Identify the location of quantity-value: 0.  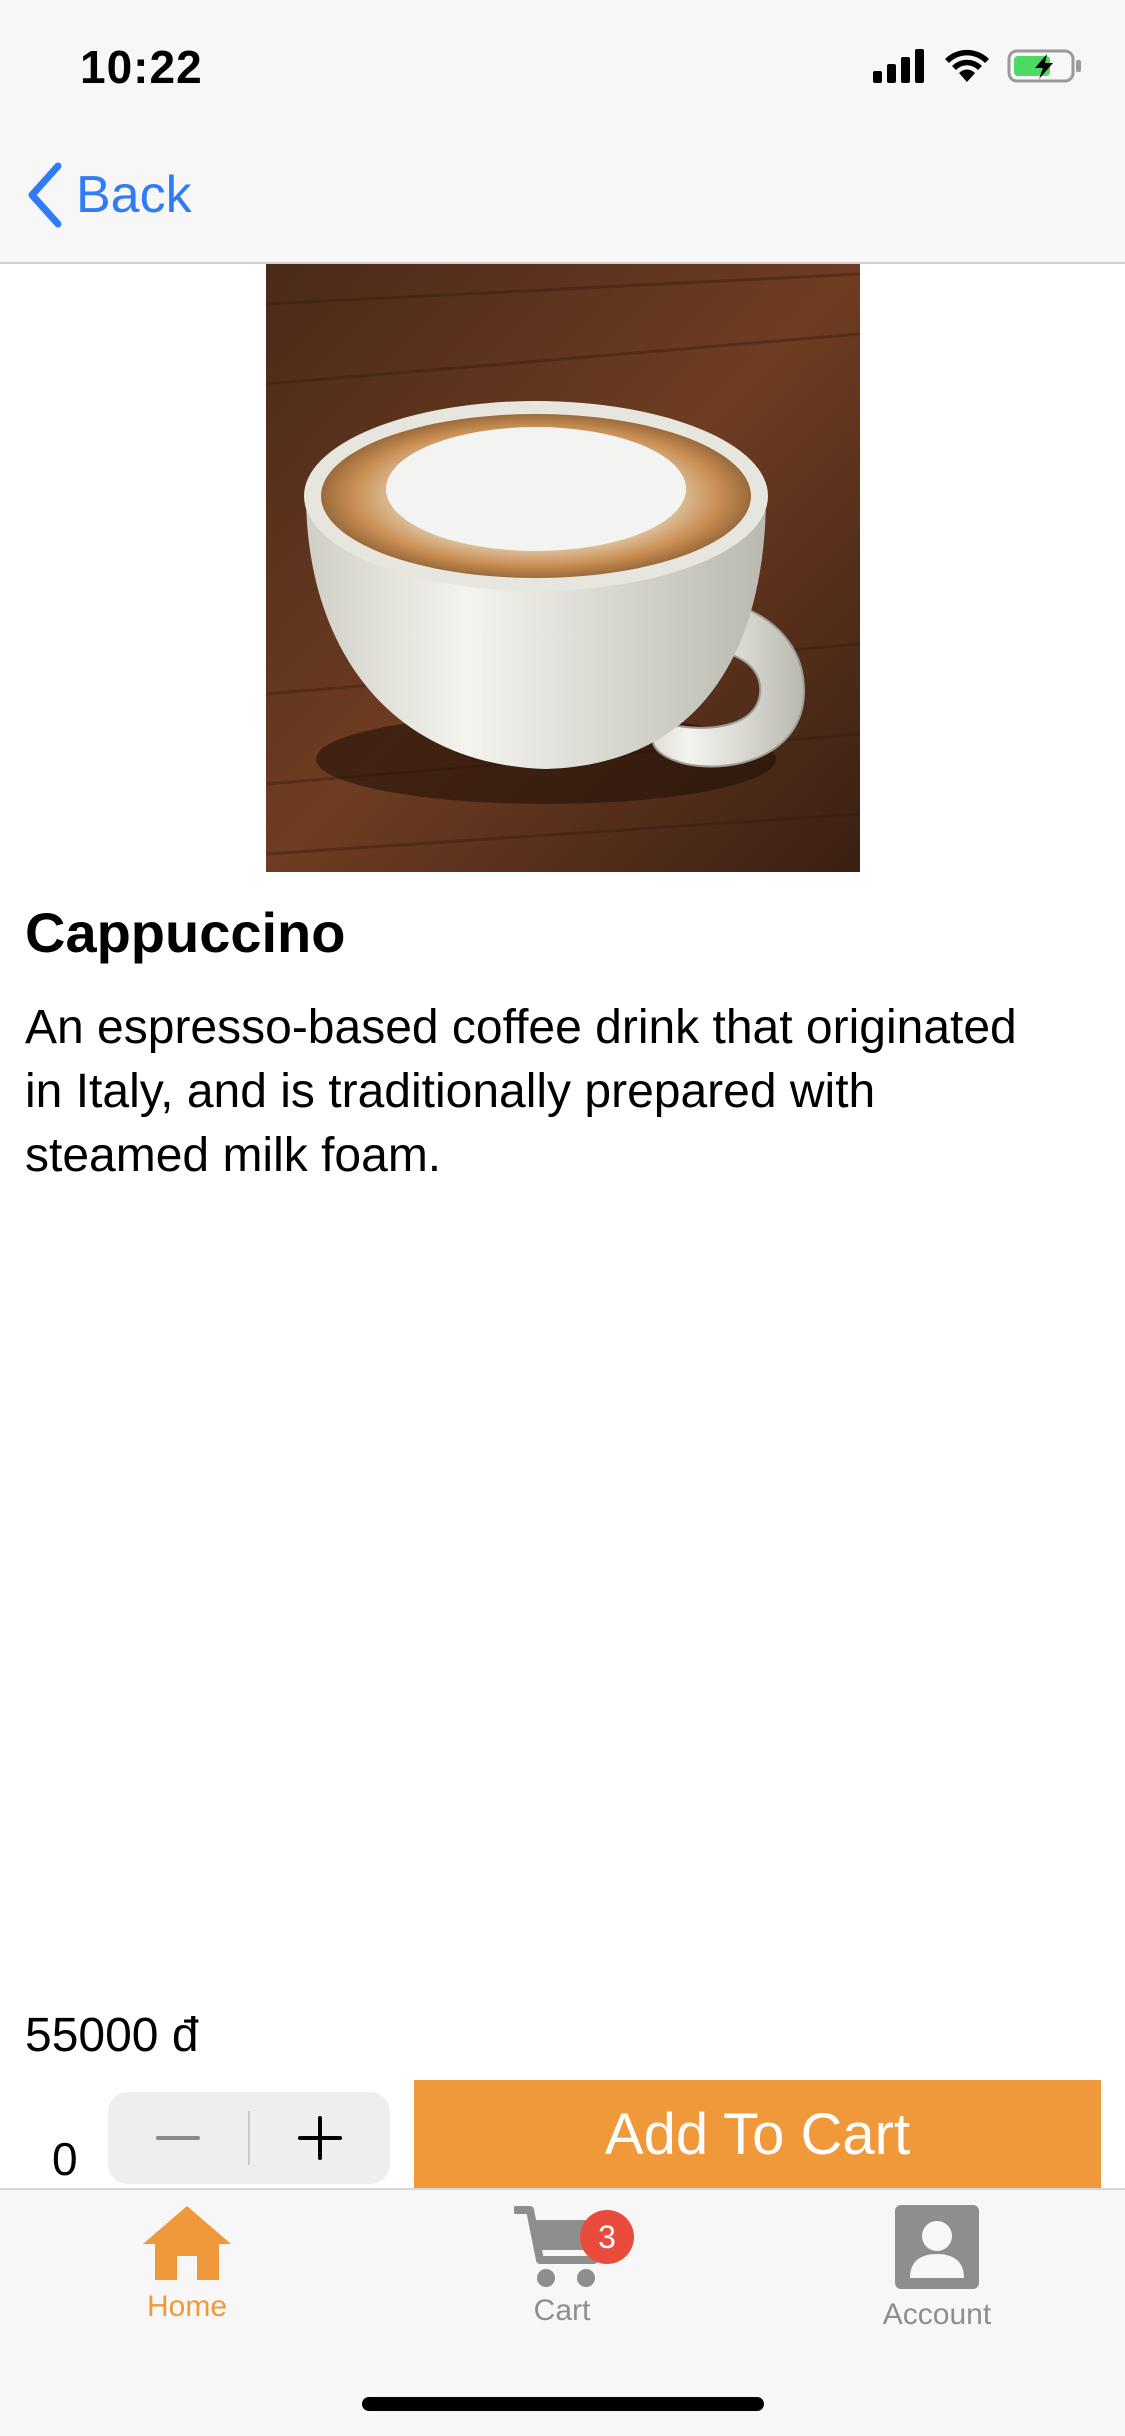
(65, 2159).